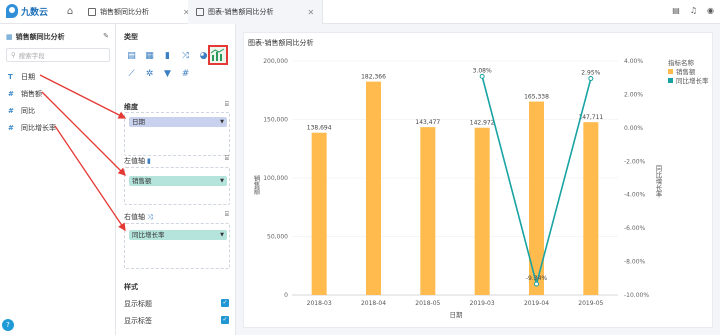  What do you see at coordinates (138, 122) in the screenshot?
I see `pill-label: 日期` at bounding box center [138, 122].